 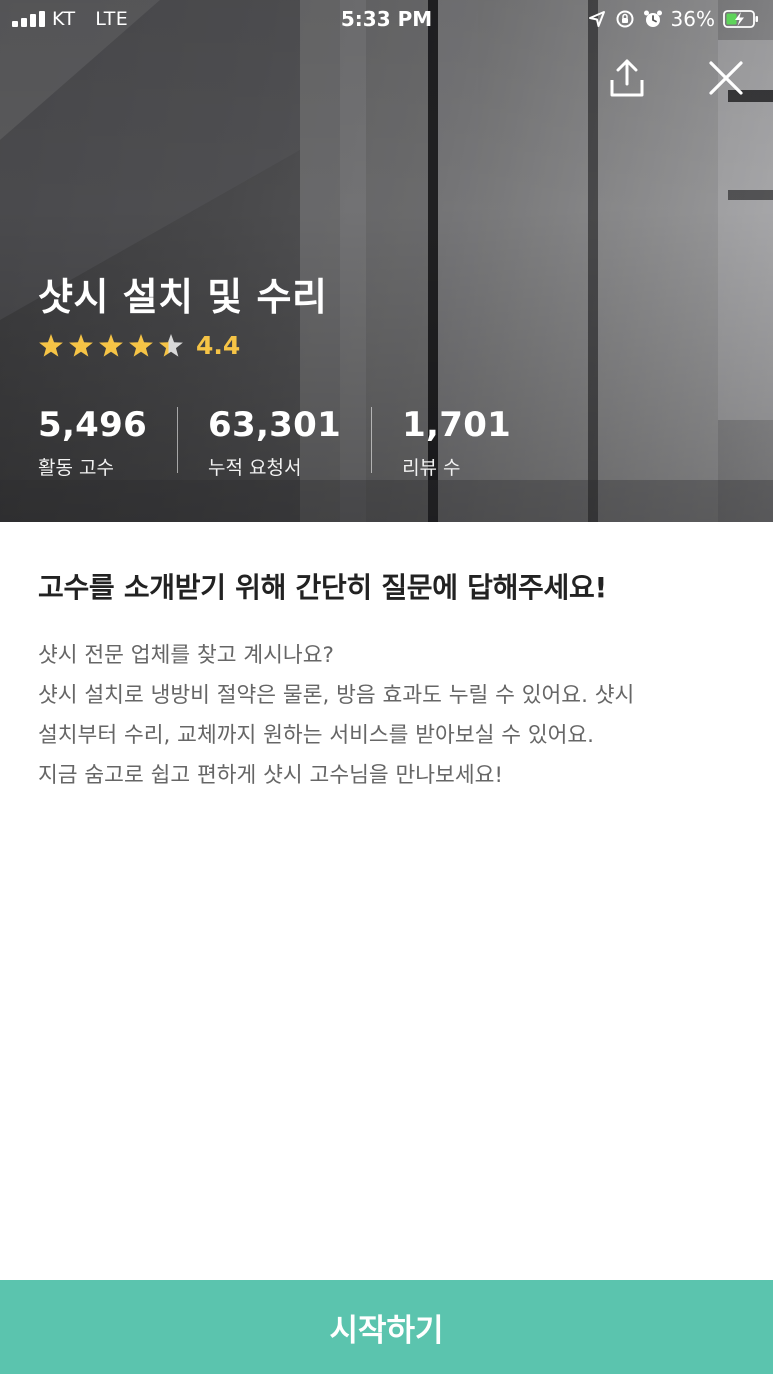 I want to click on question-heading: 고수를 소개받기 위해 간단히 질문에 답해주세요!, so click(x=322, y=587).